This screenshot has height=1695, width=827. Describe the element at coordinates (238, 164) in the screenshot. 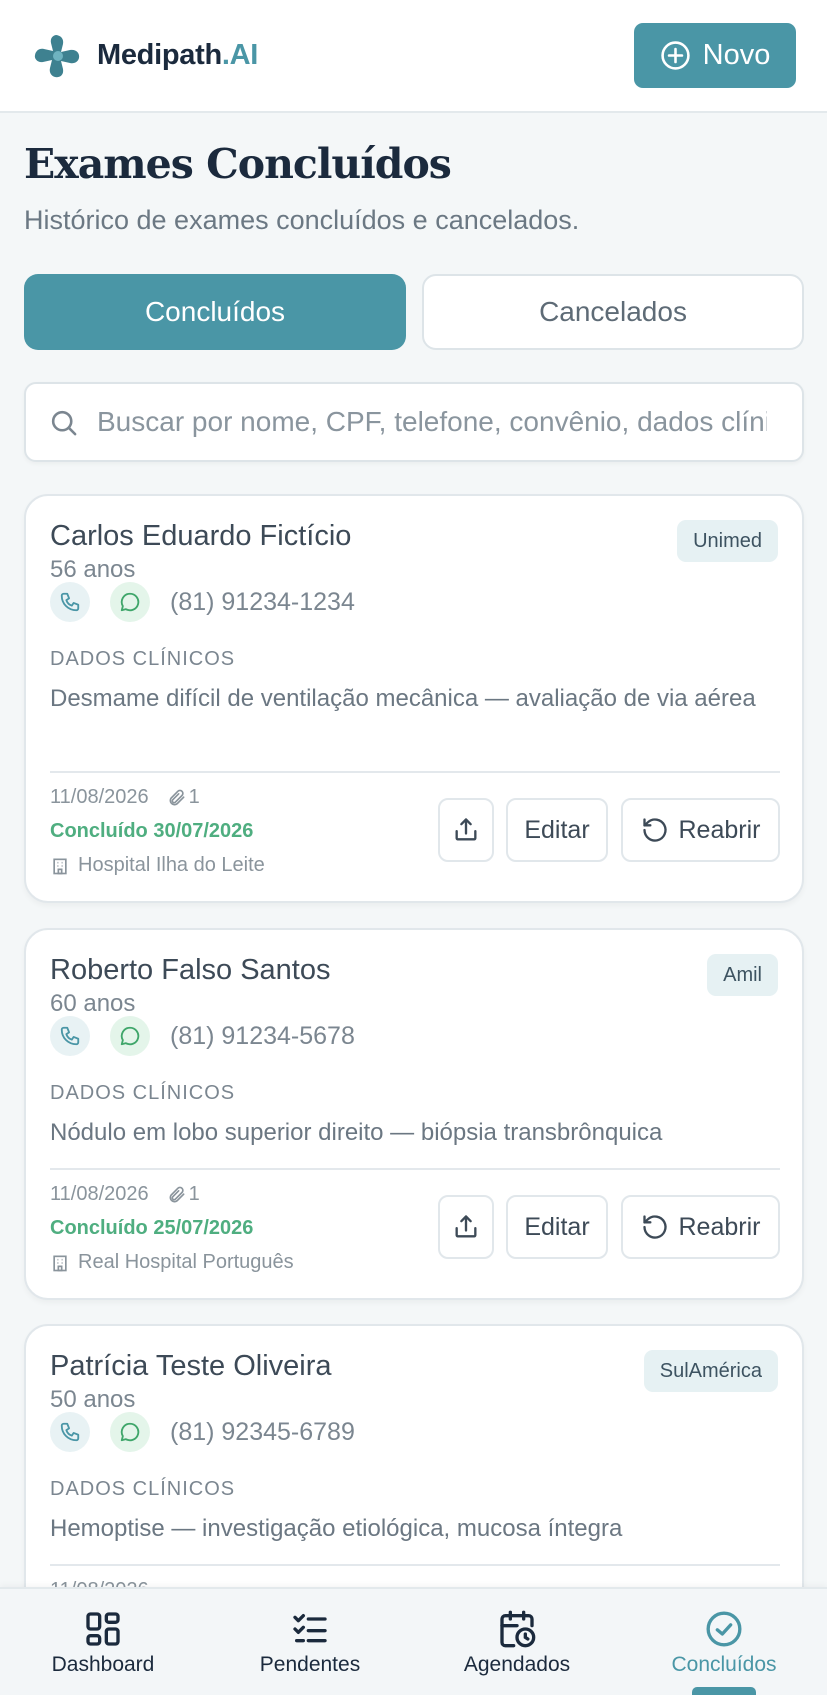

I see `page-title: Exames Concluídos` at that location.